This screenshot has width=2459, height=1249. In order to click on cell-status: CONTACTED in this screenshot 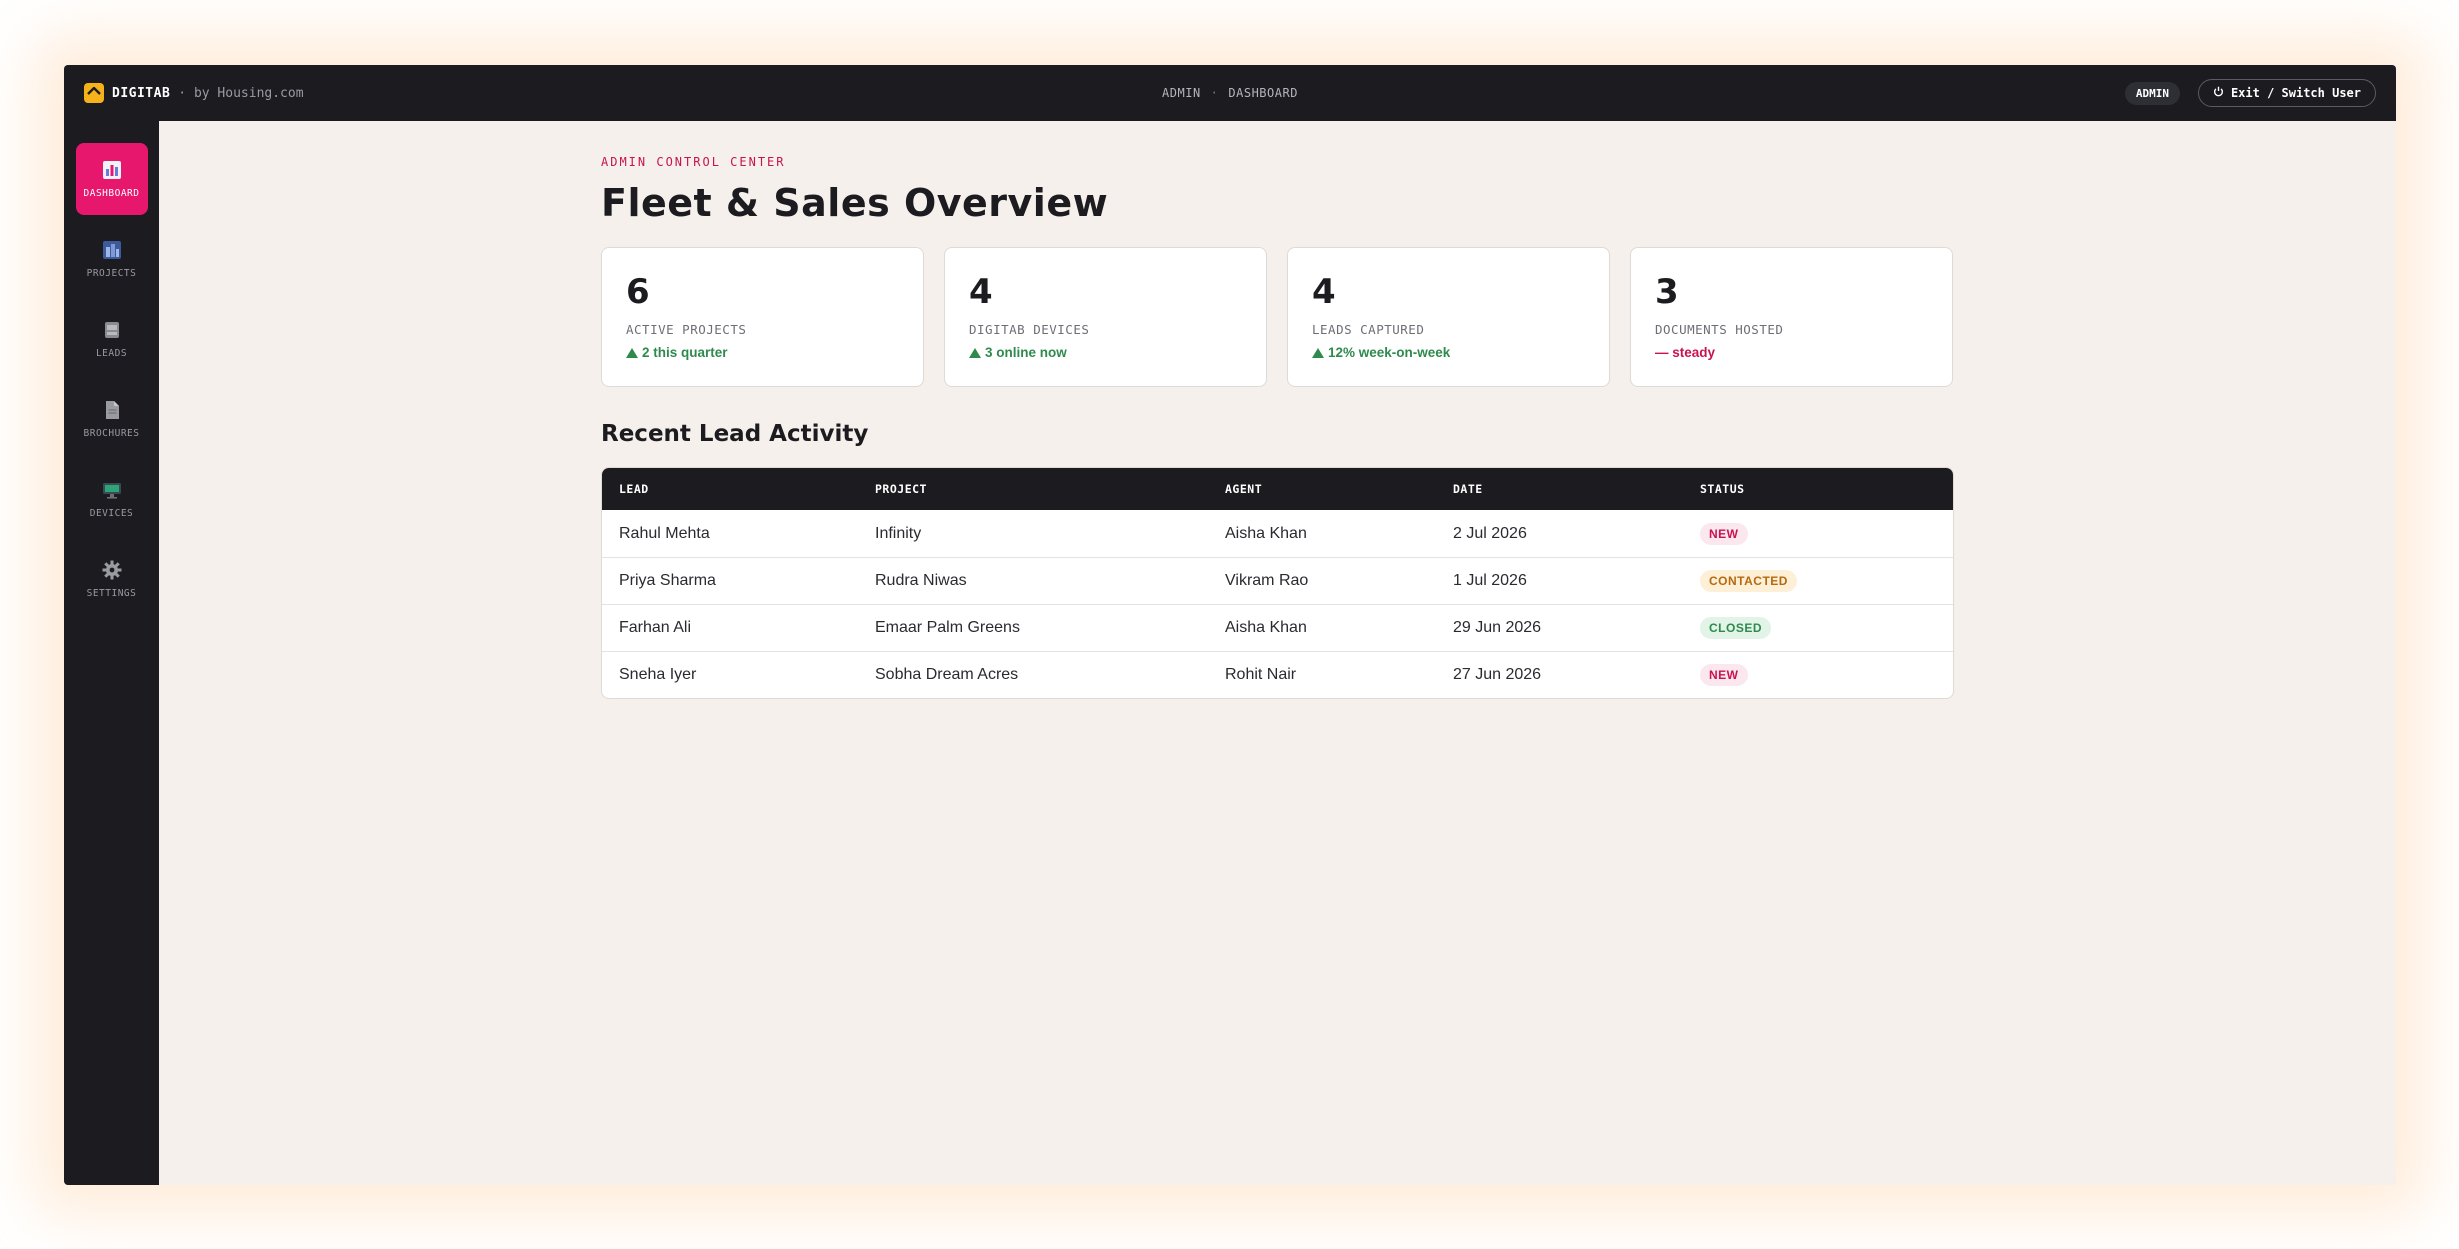, I will do `click(1825, 581)`.